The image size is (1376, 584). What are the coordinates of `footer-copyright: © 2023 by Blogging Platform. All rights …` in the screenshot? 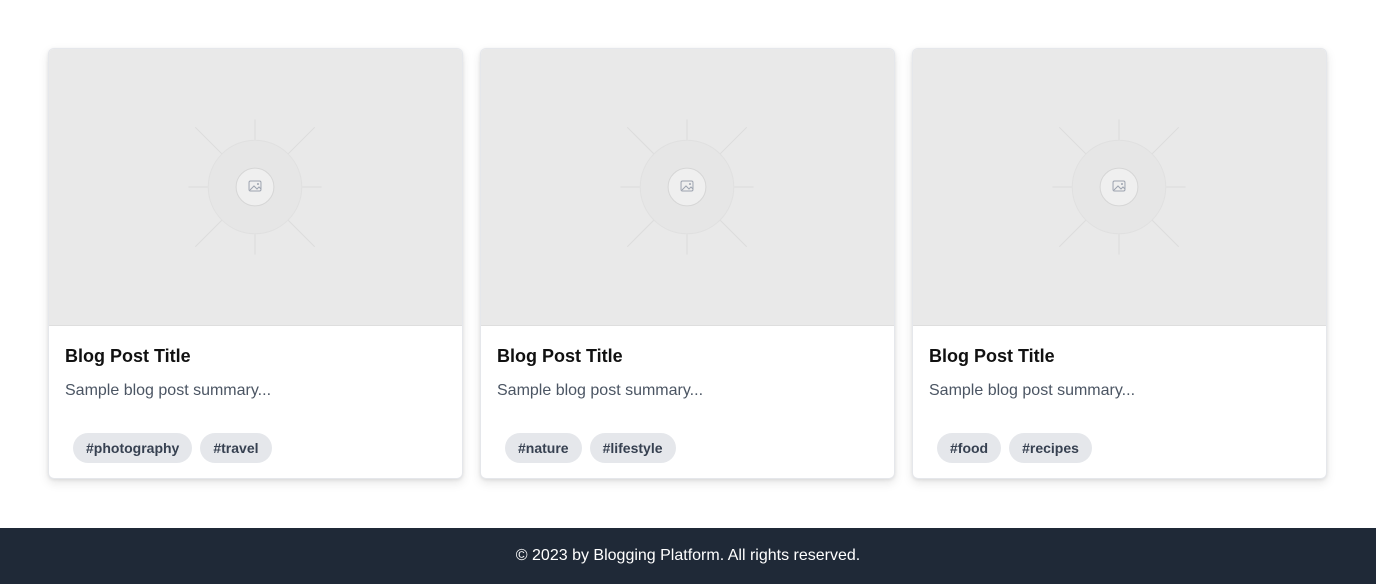 It's located at (688, 555).